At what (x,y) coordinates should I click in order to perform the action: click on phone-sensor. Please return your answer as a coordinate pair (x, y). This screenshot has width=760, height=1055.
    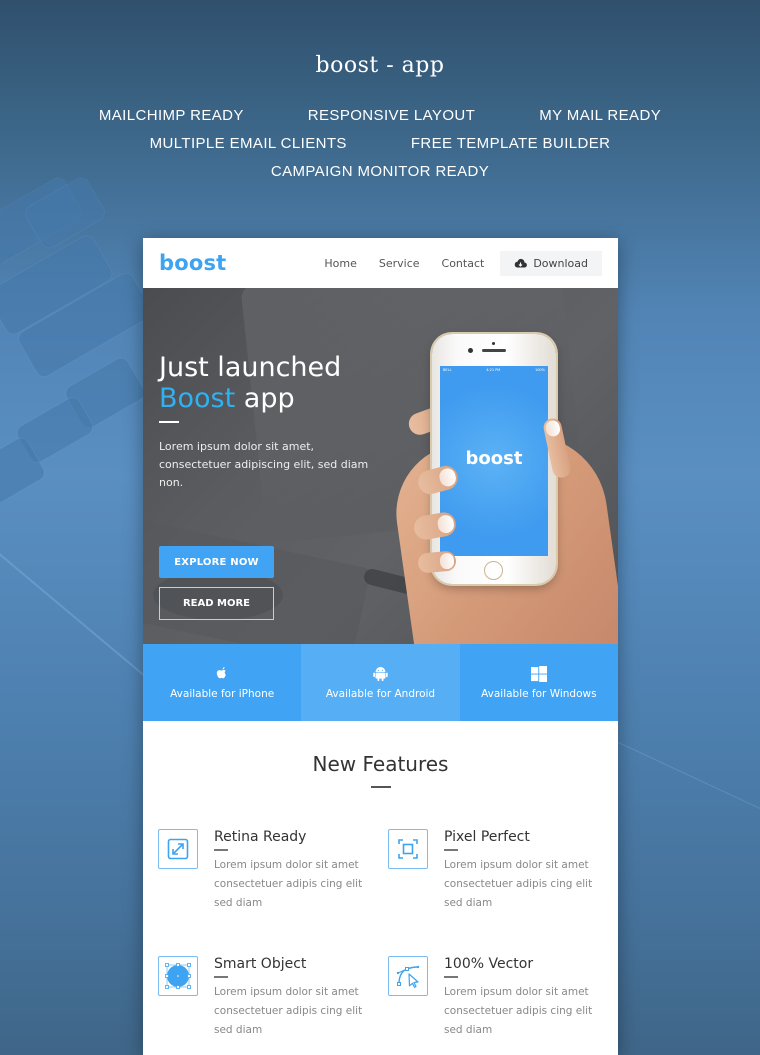
    Looking at the image, I should click on (493, 343).